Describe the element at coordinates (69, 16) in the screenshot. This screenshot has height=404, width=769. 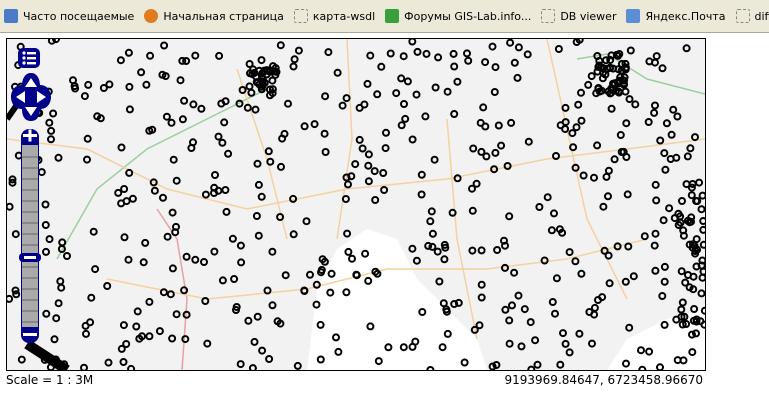
I see `bookmark-0: Часто посещаемые` at that location.